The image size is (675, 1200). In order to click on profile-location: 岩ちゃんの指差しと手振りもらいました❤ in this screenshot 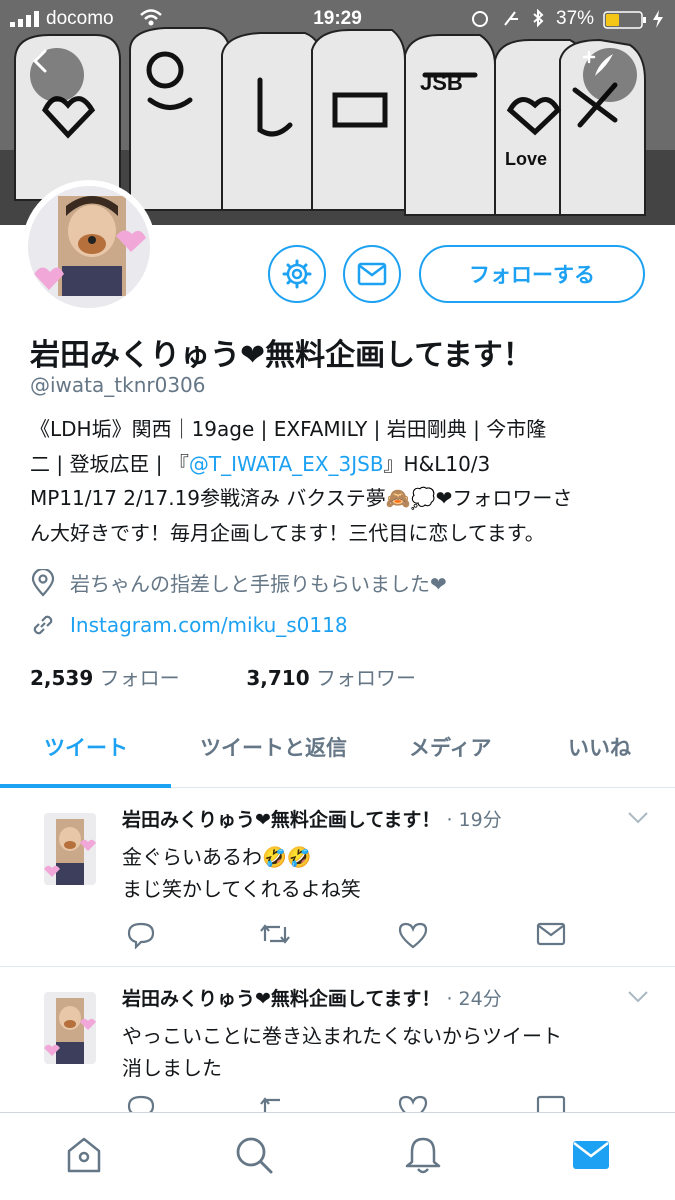, I will do `click(238, 582)`.